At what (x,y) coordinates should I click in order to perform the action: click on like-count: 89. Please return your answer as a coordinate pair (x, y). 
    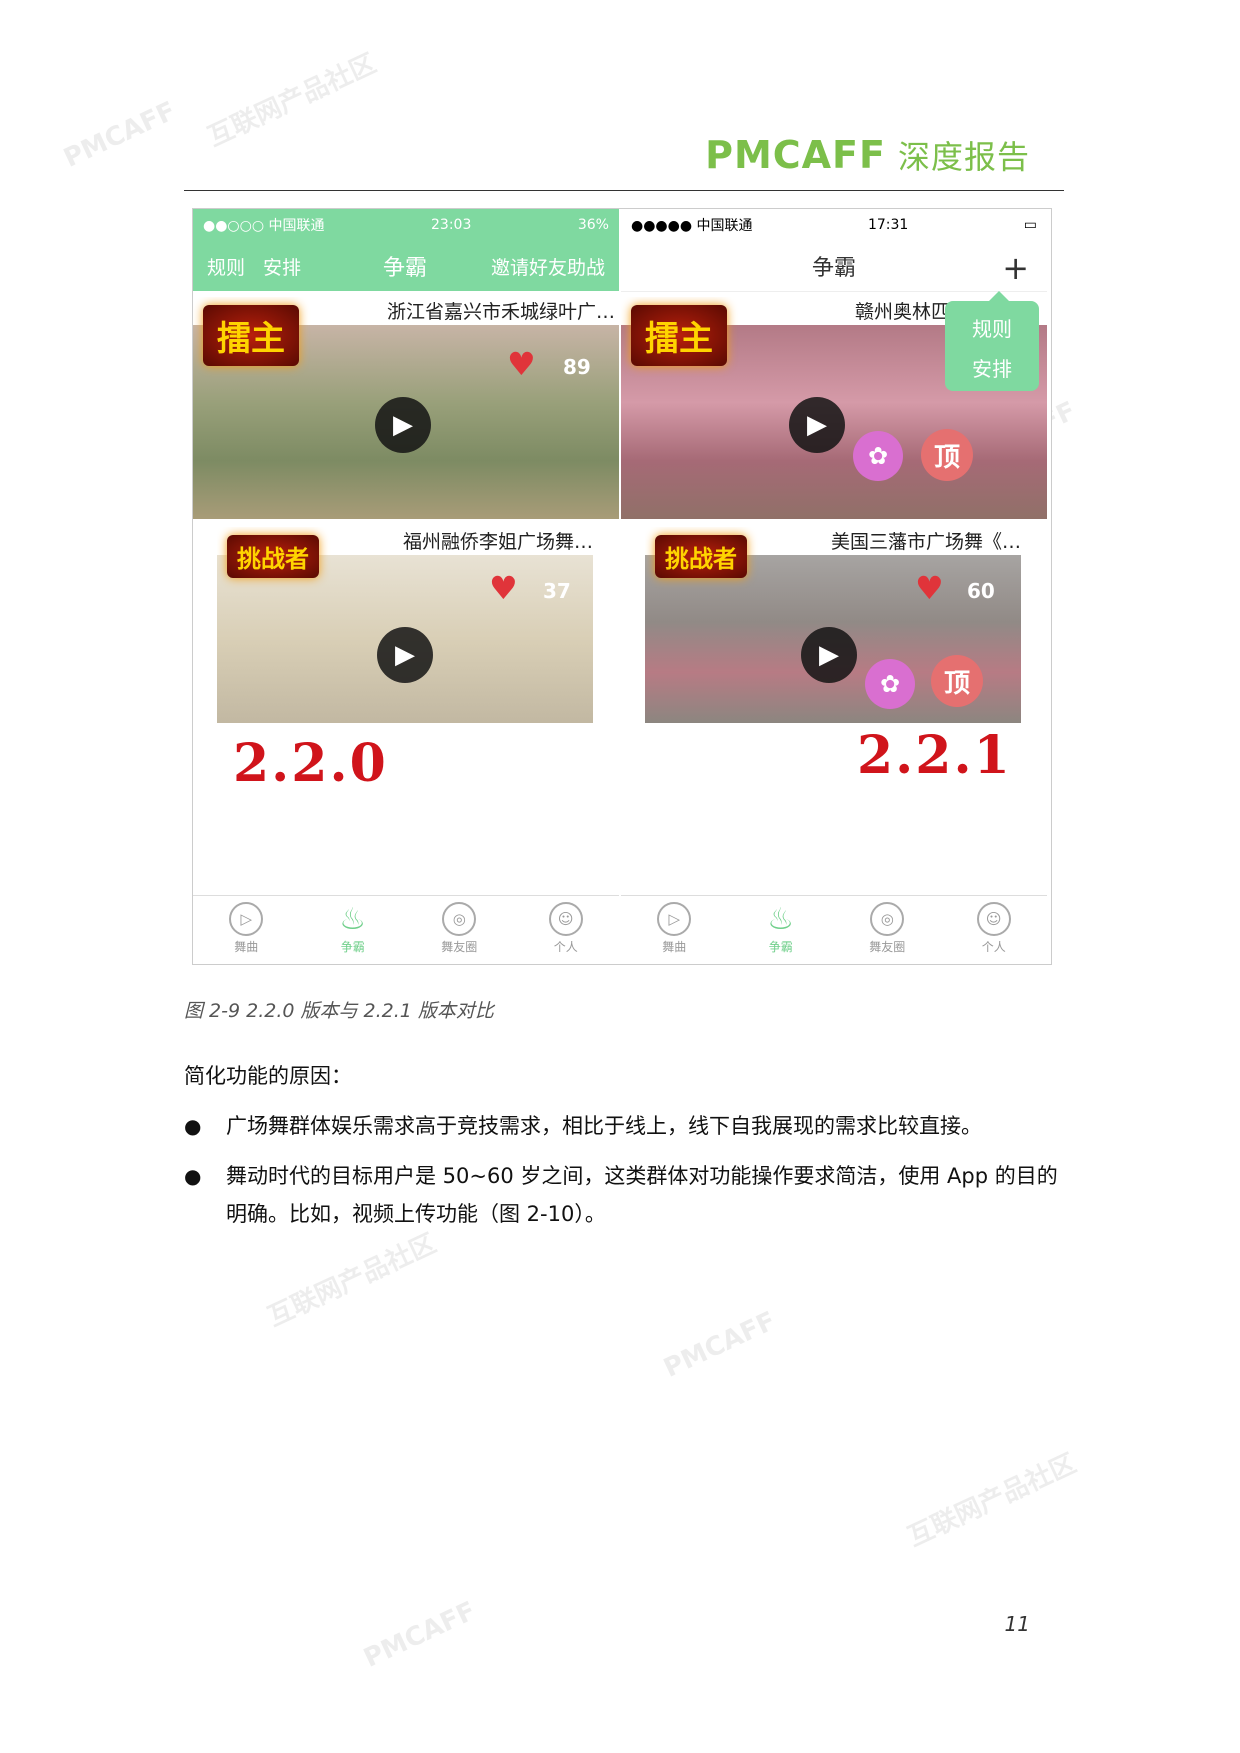
    Looking at the image, I should click on (577, 367).